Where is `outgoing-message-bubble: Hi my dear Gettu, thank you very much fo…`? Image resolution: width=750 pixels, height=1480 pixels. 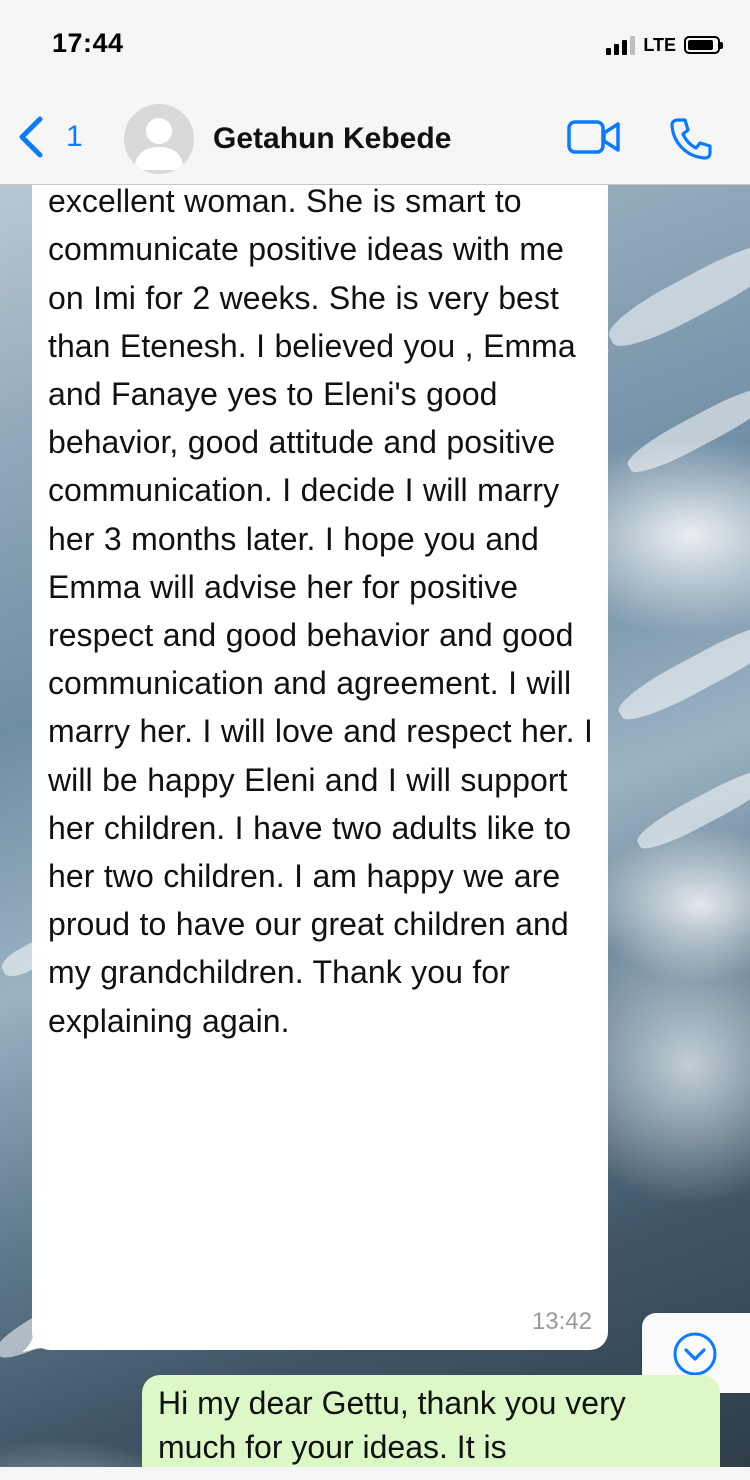 outgoing-message-bubble: Hi my dear Gettu, thank you very much fo… is located at coordinates (431, 1427).